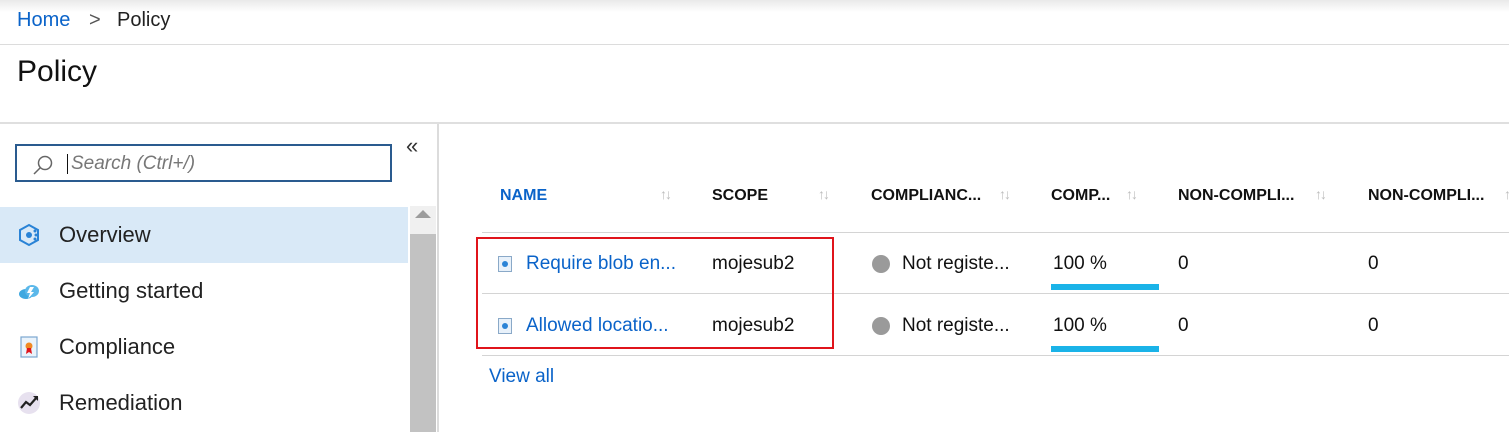  What do you see at coordinates (43, 20) in the screenshot?
I see `breadcrumb-home-link: Home` at bounding box center [43, 20].